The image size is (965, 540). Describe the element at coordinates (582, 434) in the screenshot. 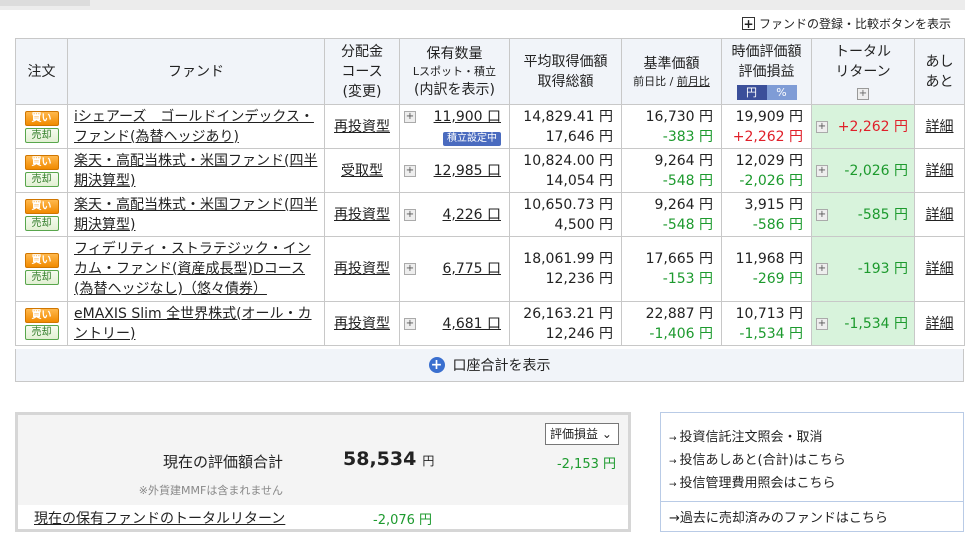

I see `valuation-select: 評価損益 ⌄` at that location.